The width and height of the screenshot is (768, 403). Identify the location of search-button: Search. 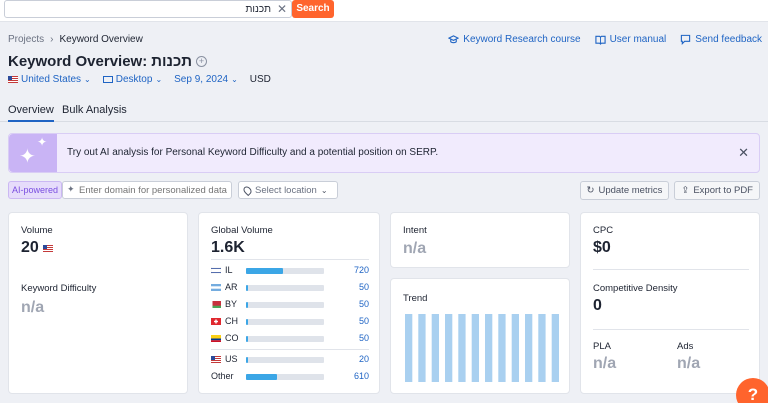
(313, 9).